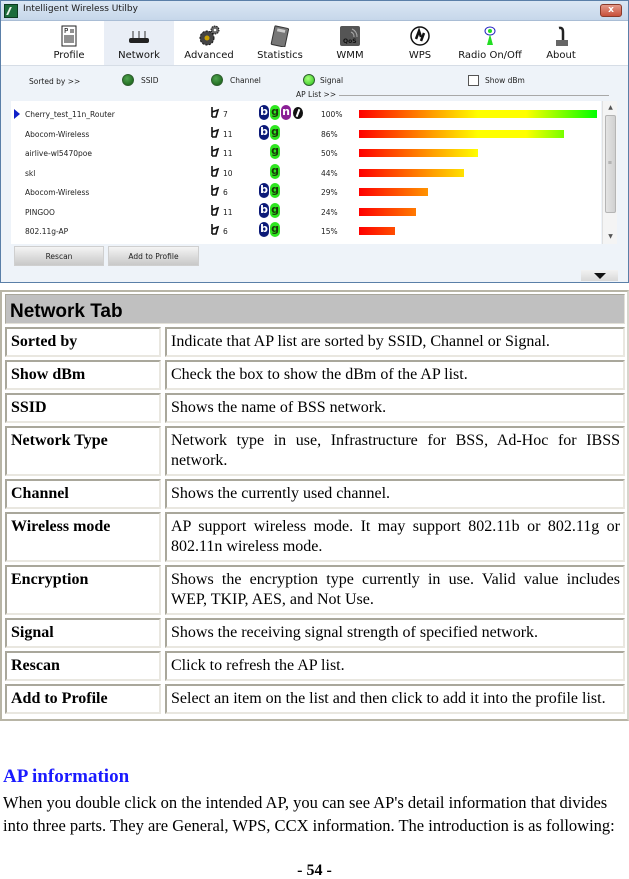 This screenshot has height=879, width=629. I want to click on tab-about: About, so click(561, 43).